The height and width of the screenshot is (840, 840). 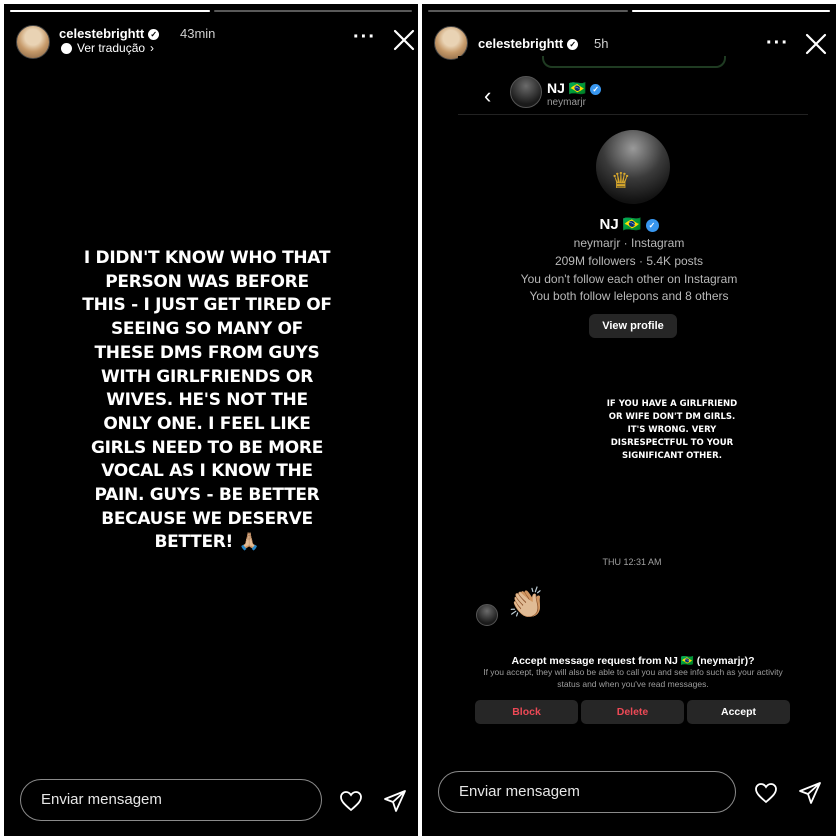 I want to click on followers-line: 209M followers · 5.4K posts, so click(x=629, y=261).